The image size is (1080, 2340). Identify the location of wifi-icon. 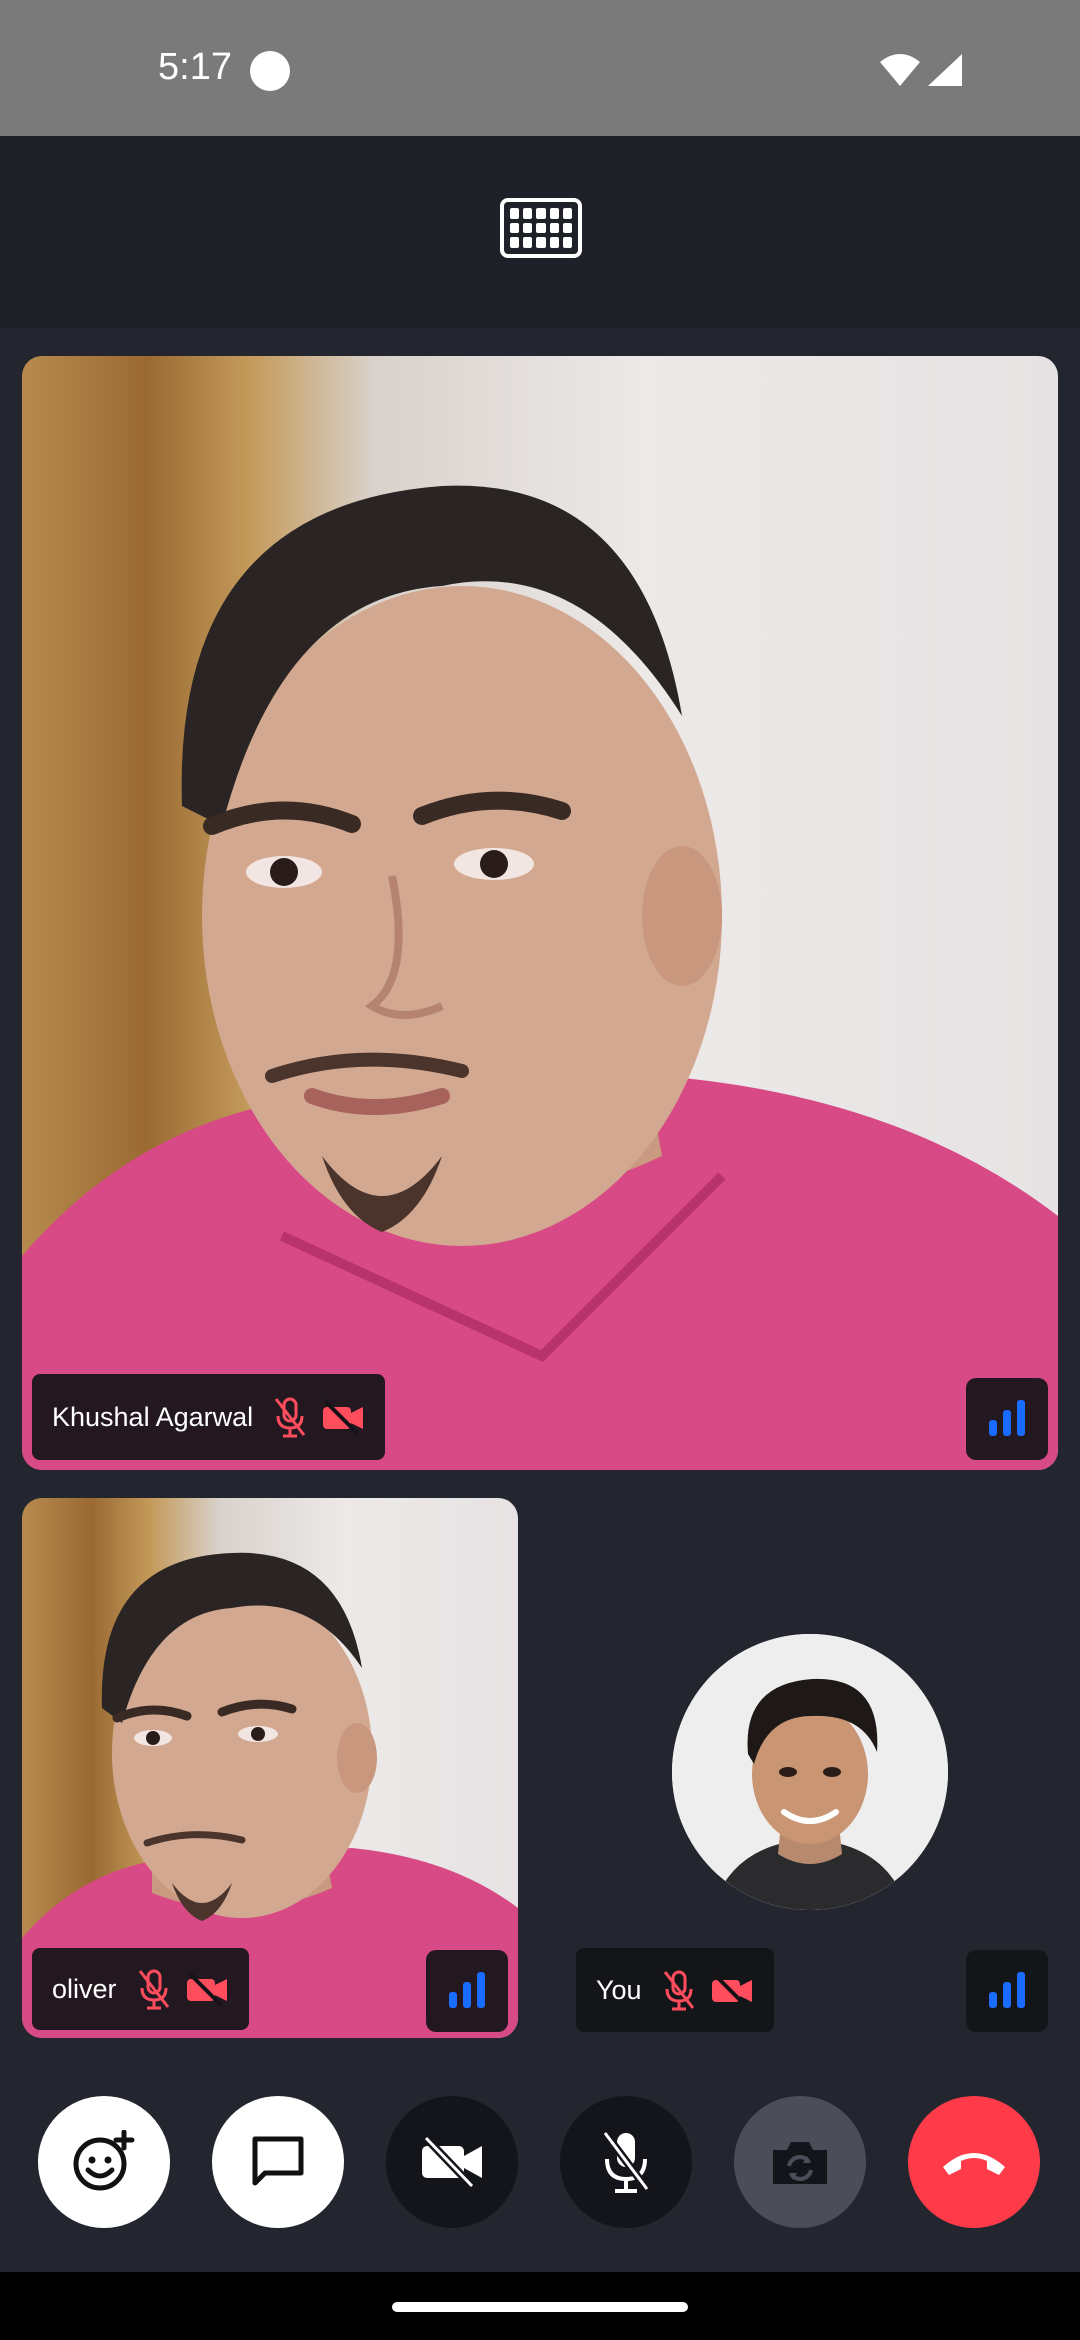
(900, 70).